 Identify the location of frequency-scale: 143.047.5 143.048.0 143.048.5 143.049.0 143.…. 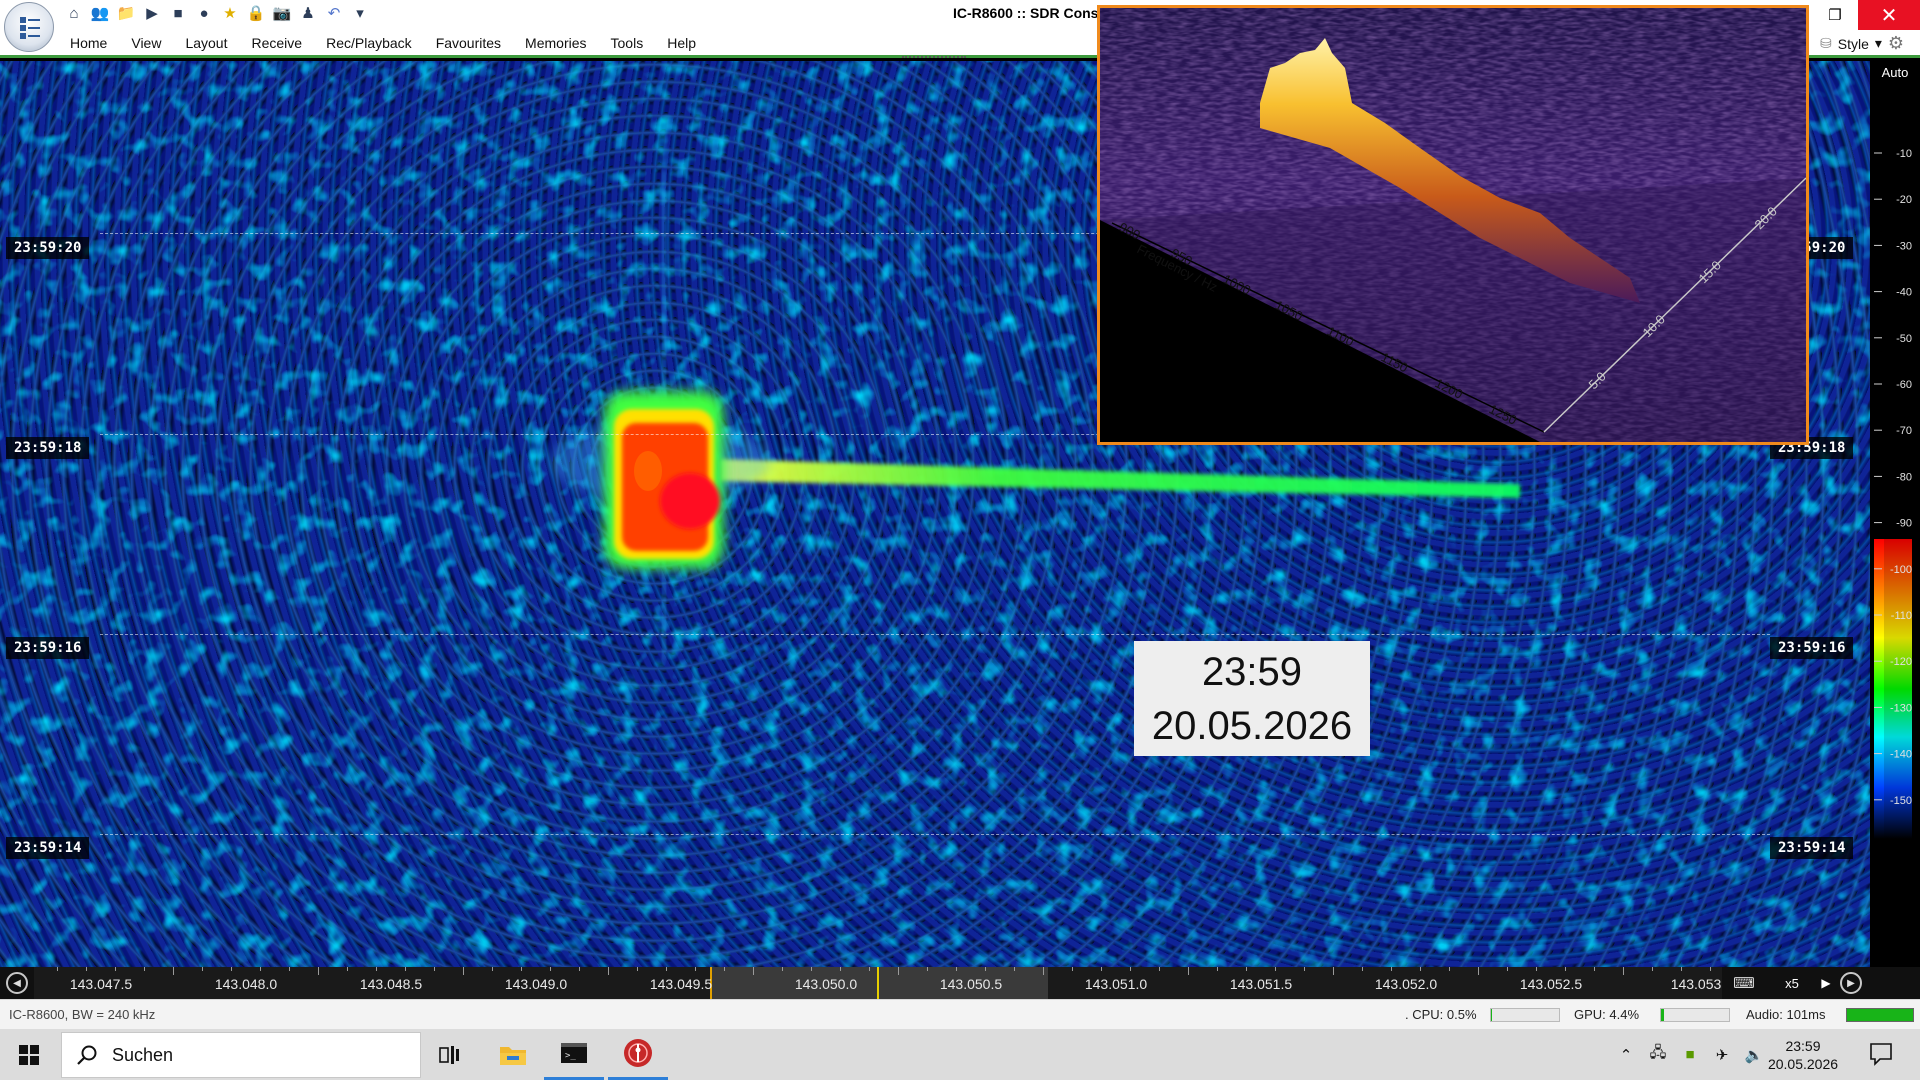
(878, 983).